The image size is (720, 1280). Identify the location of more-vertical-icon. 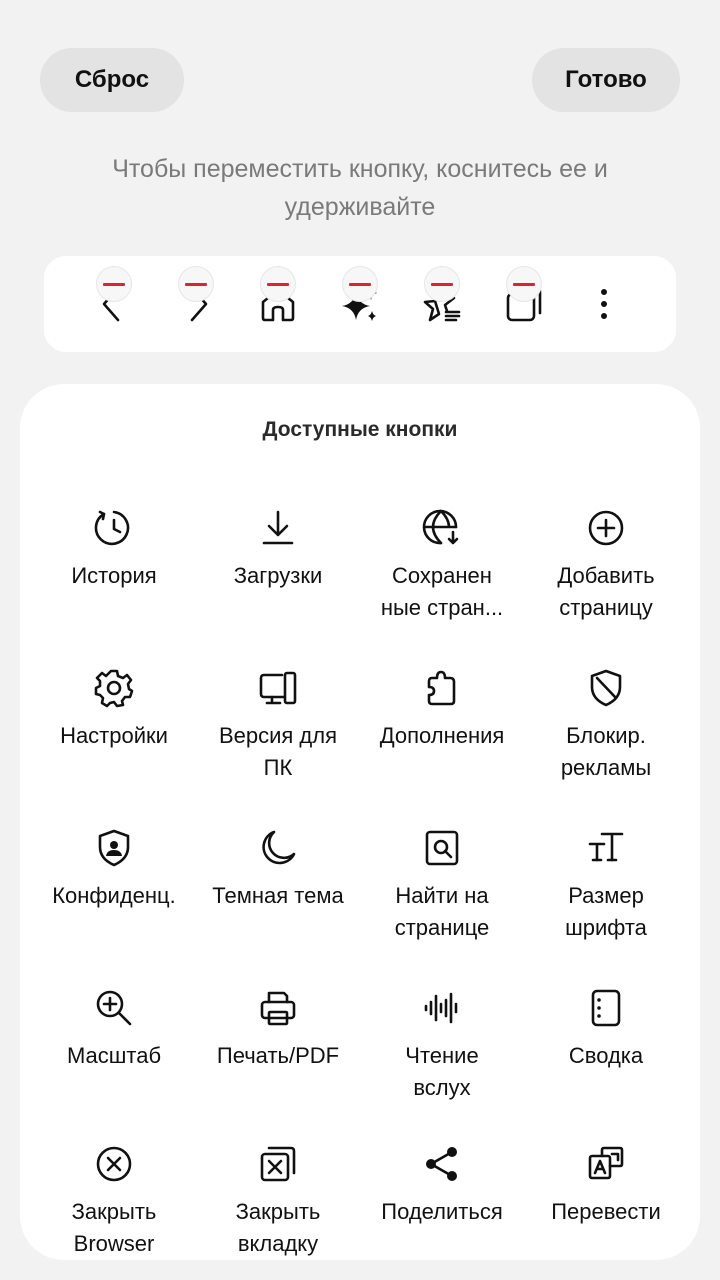
(604, 304).